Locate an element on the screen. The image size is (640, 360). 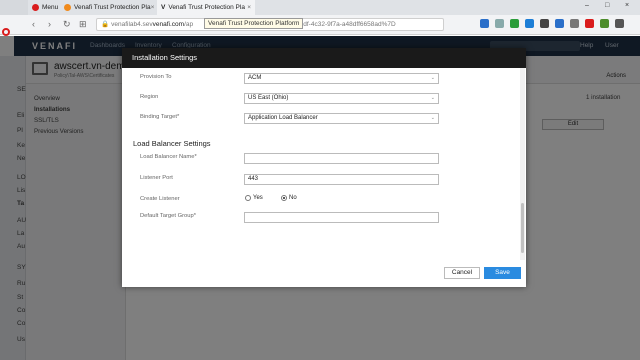
maximize-icon: □ is located at coordinates (607, 5).